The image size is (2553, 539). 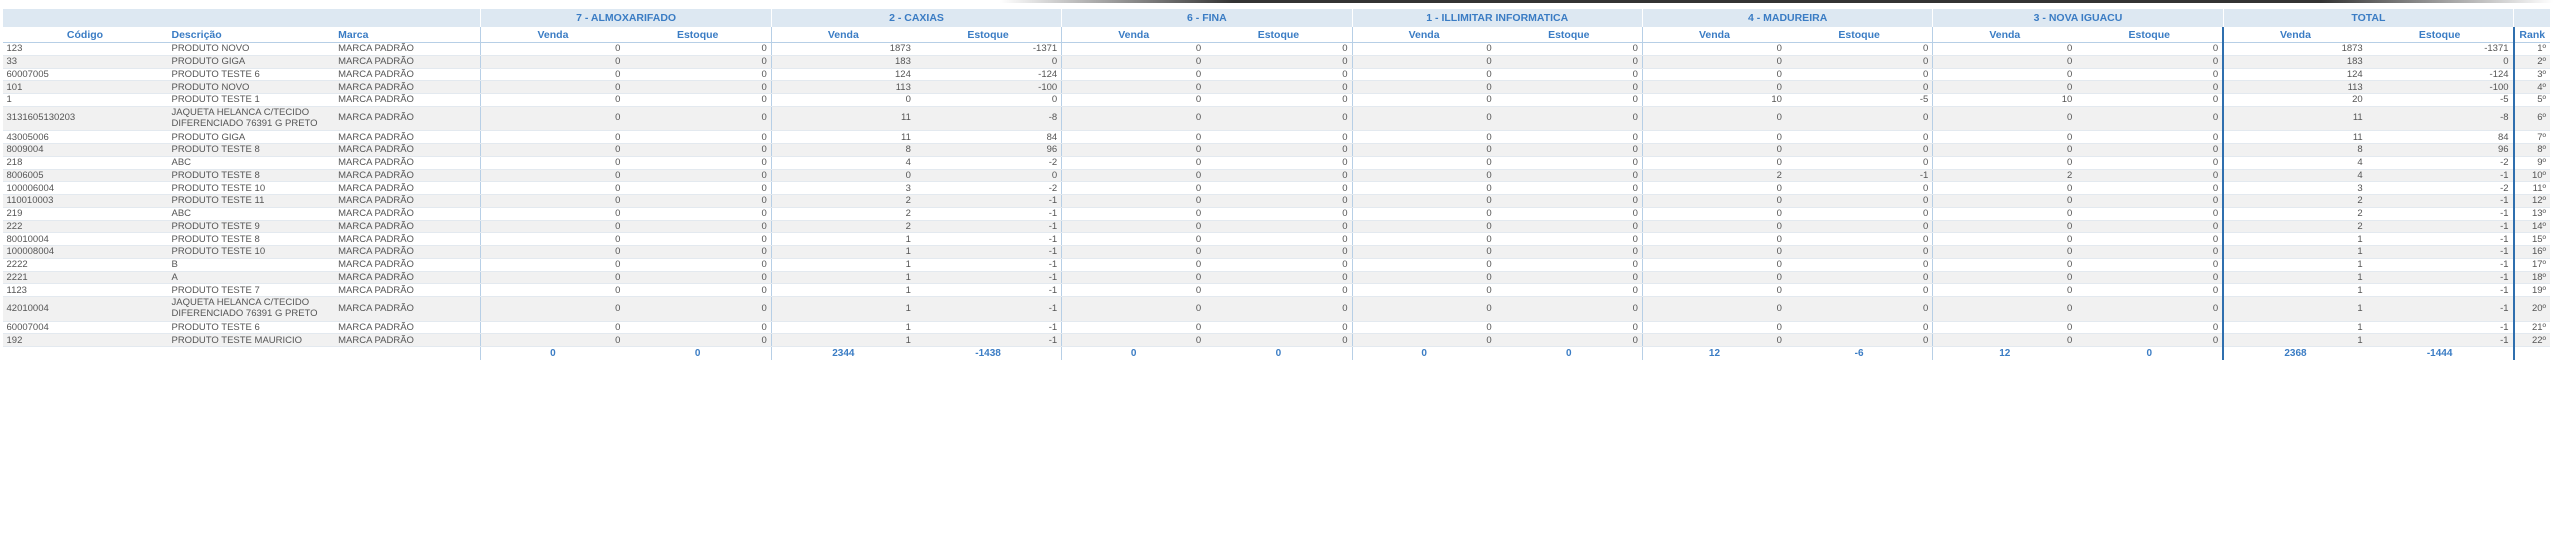 What do you see at coordinates (407, 35) in the screenshot?
I see `column-header-marca: Marca` at bounding box center [407, 35].